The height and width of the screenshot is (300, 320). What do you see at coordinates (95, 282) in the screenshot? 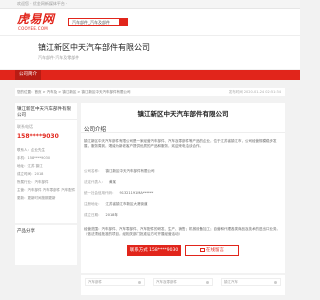
I see `related-tag-label: 汽车部件` at bounding box center [95, 282].